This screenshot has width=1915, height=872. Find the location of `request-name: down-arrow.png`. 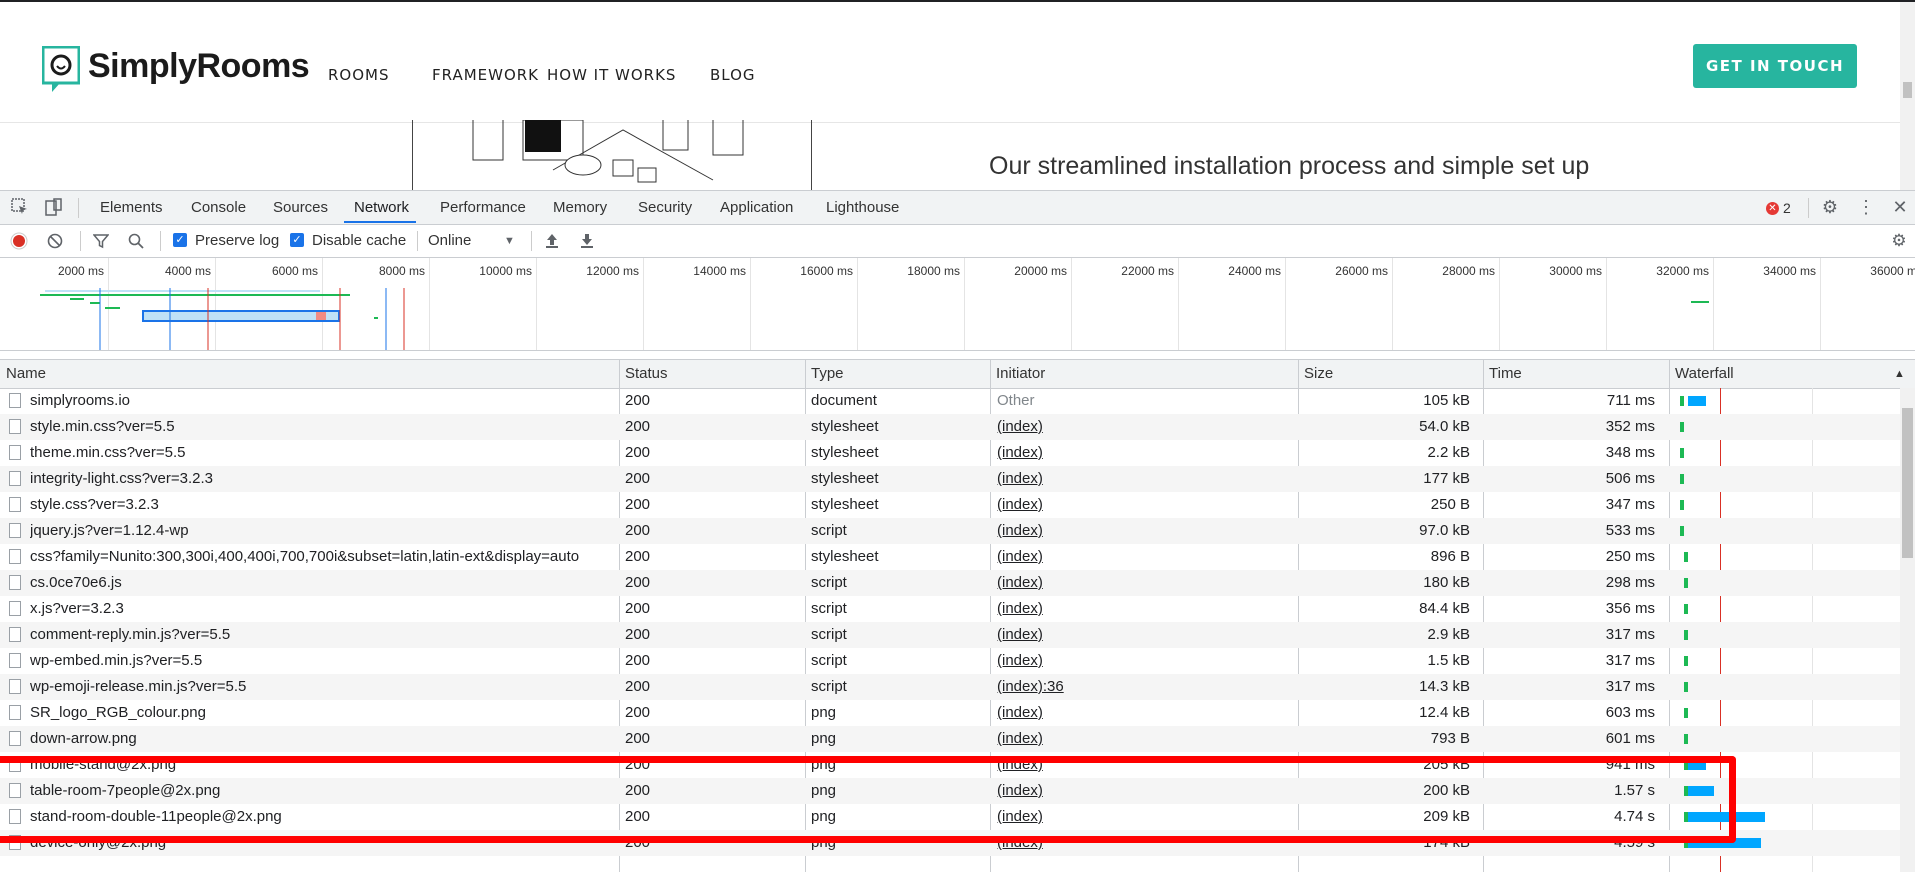

request-name: down-arrow.png is located at coordinates (322, 739).